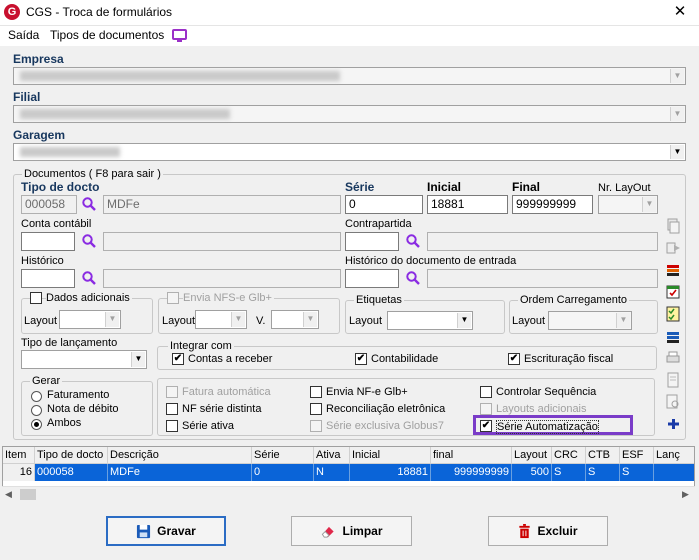  What do you see at coordinates (673, 380) in the screenshot?
I see `document-icon` at bounding box center [673, 380].